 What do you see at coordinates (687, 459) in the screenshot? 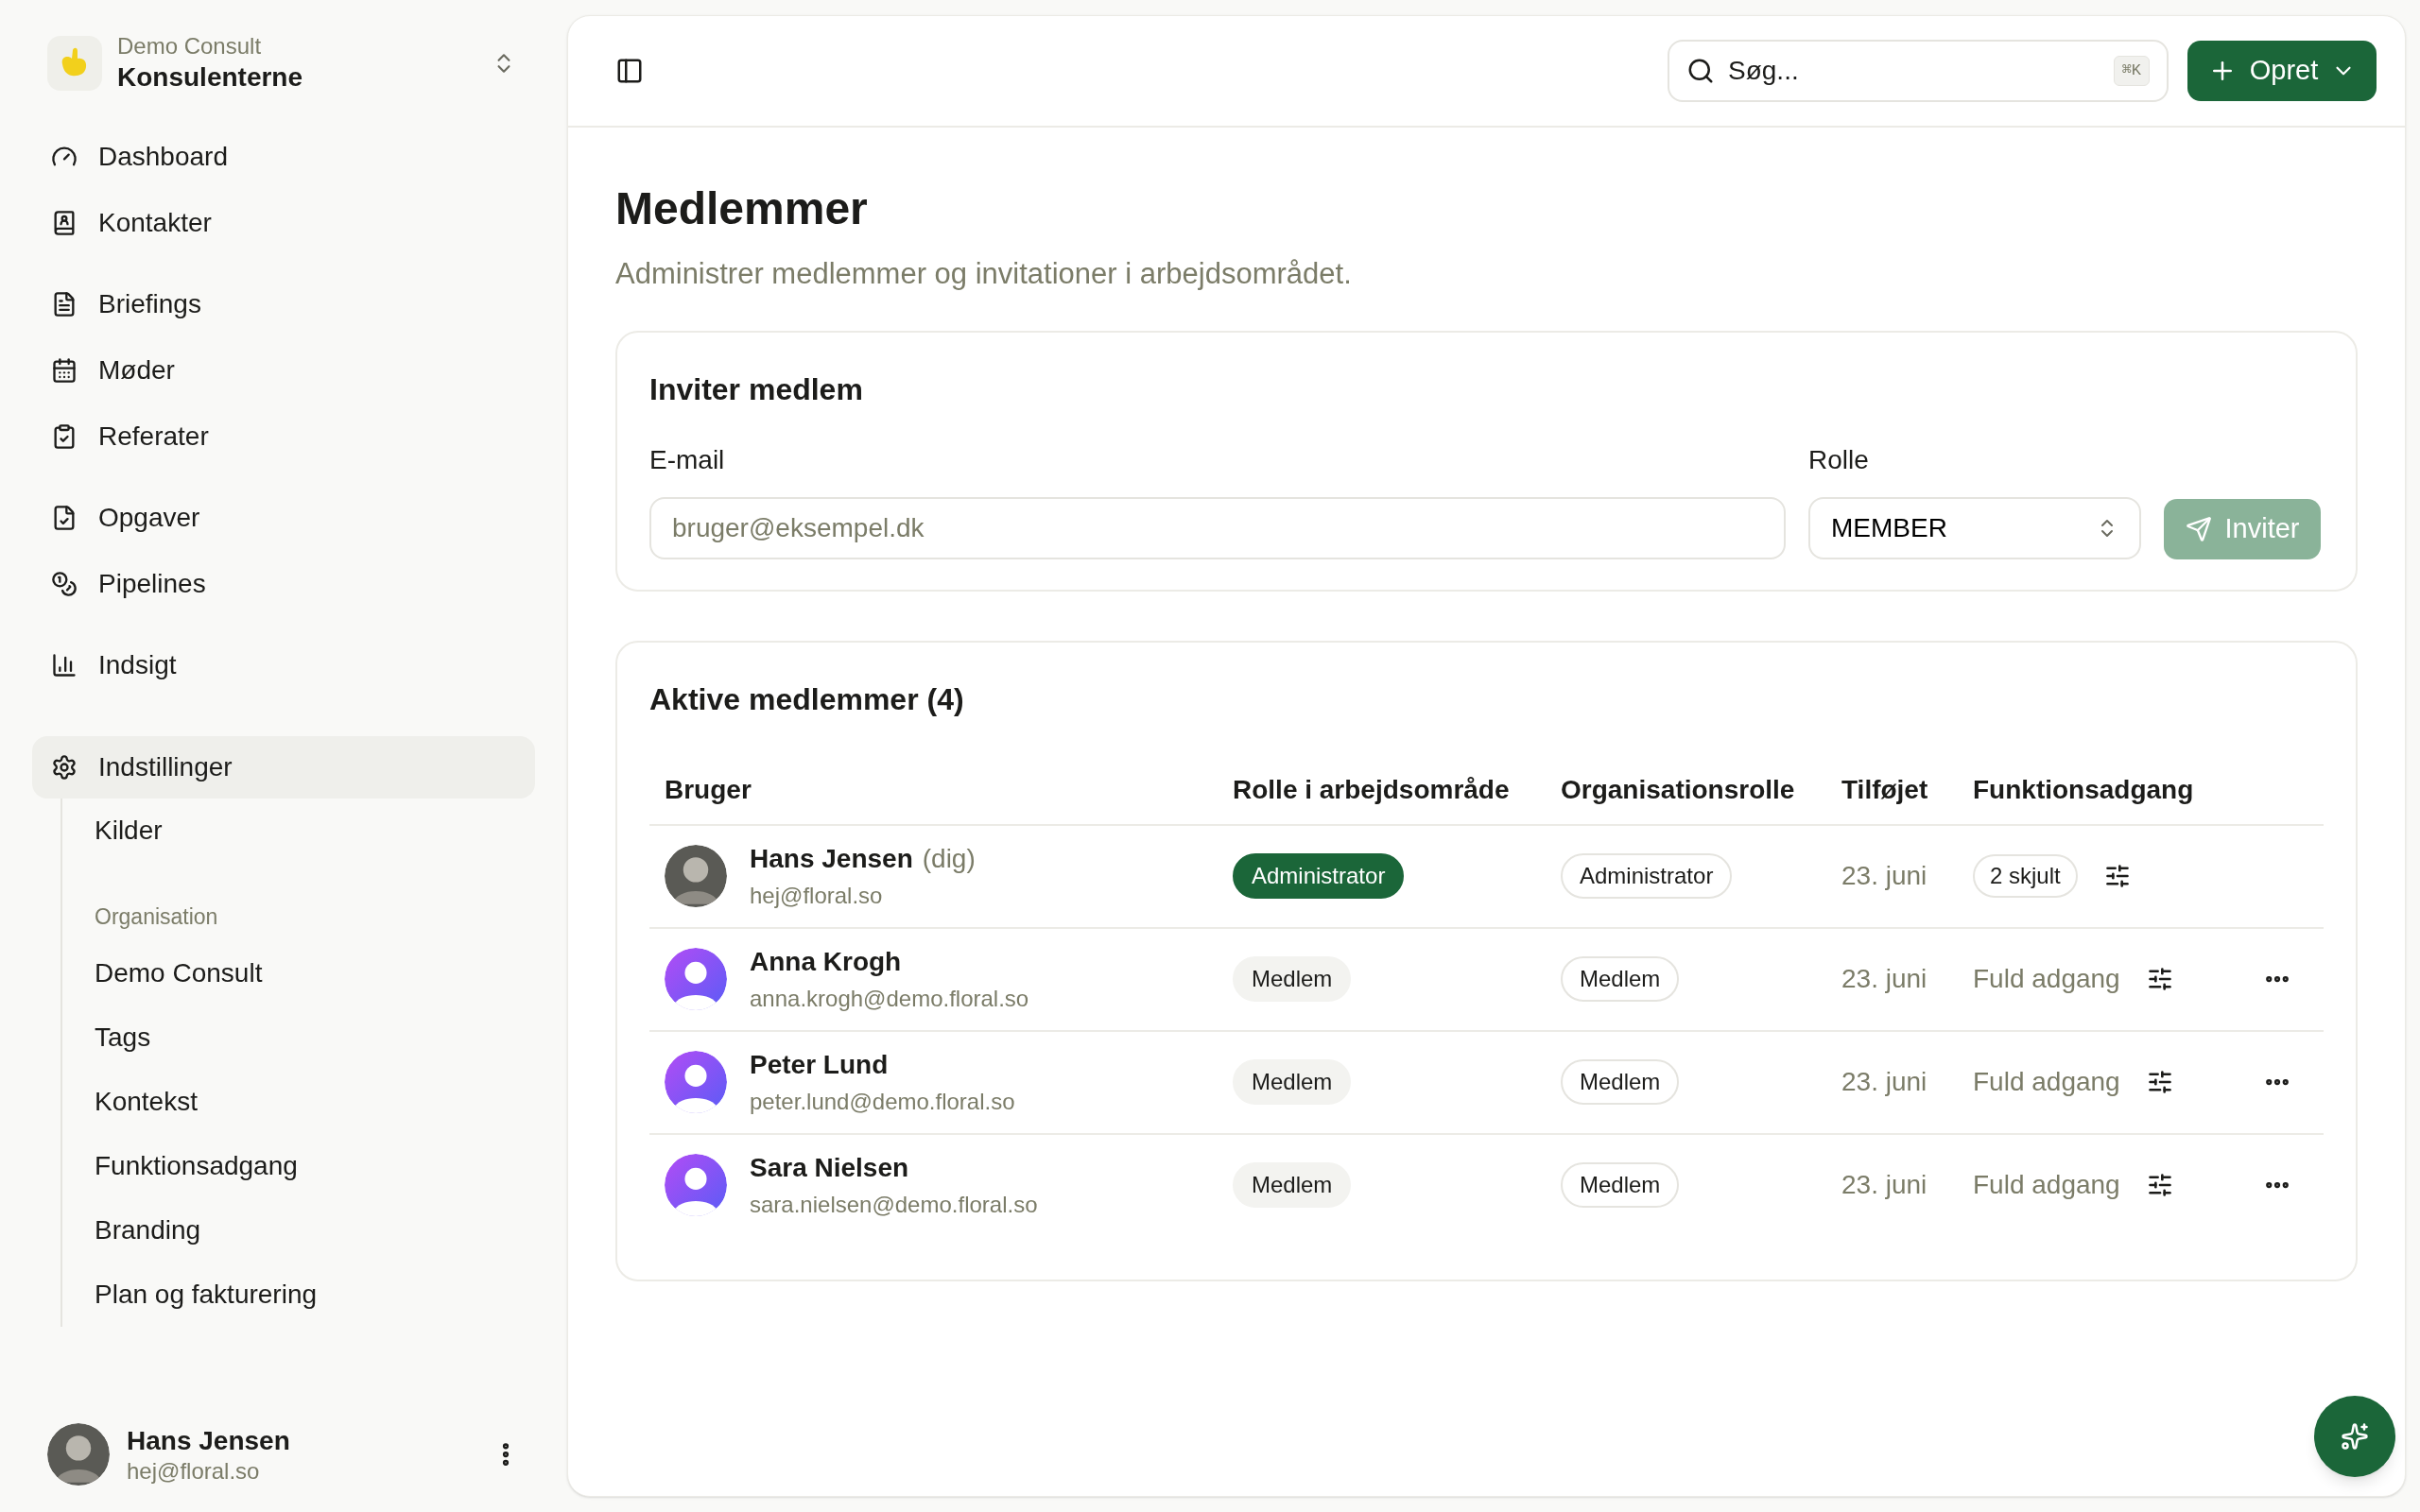
I see `field-label: E-mail` at bounding box center [687, 459].